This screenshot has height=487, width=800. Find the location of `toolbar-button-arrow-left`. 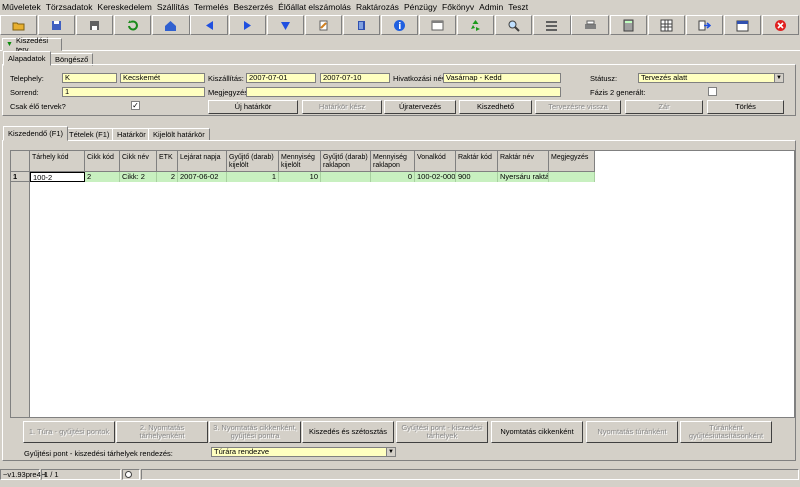

toolbar-button-arrow-left is located at coordinates (209, 25).